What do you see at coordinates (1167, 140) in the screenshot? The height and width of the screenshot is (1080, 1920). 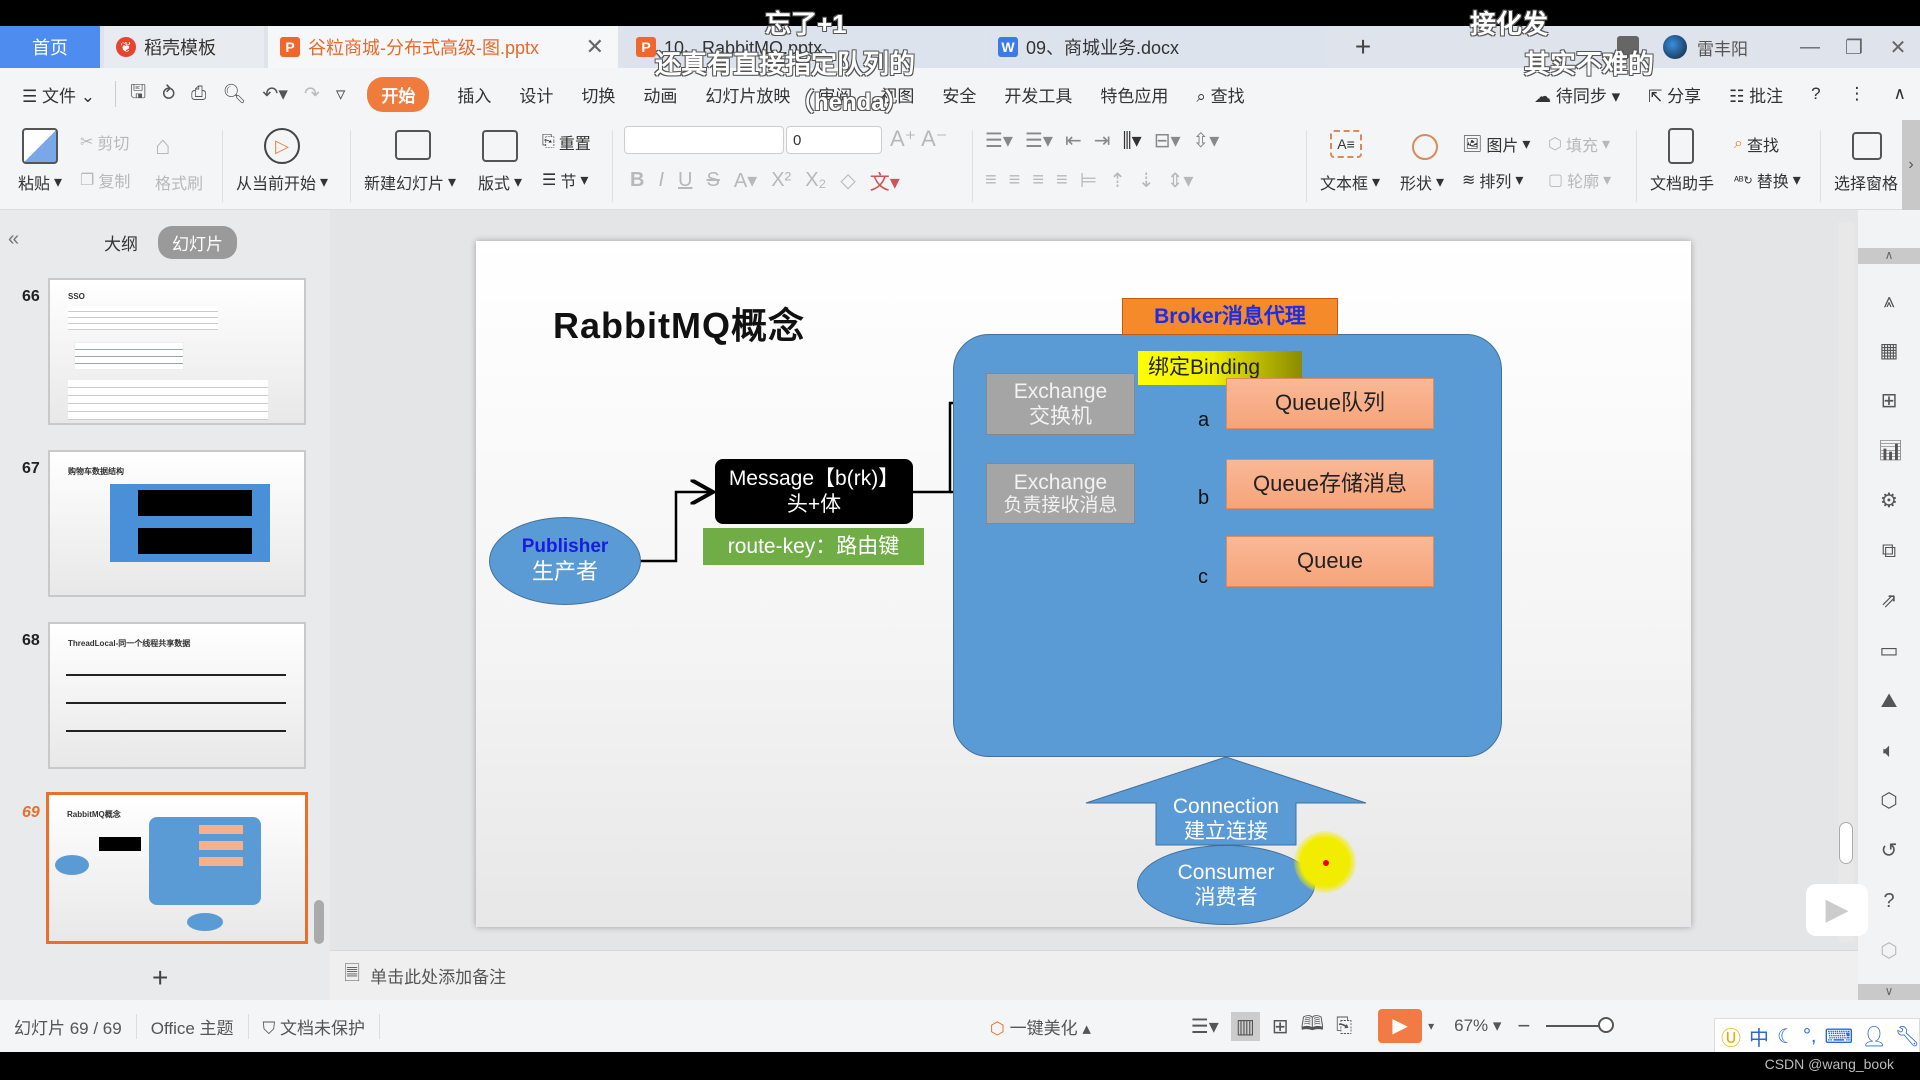 I see `align-text-icon: ⊟▾` at bounding box center [1167, 140].